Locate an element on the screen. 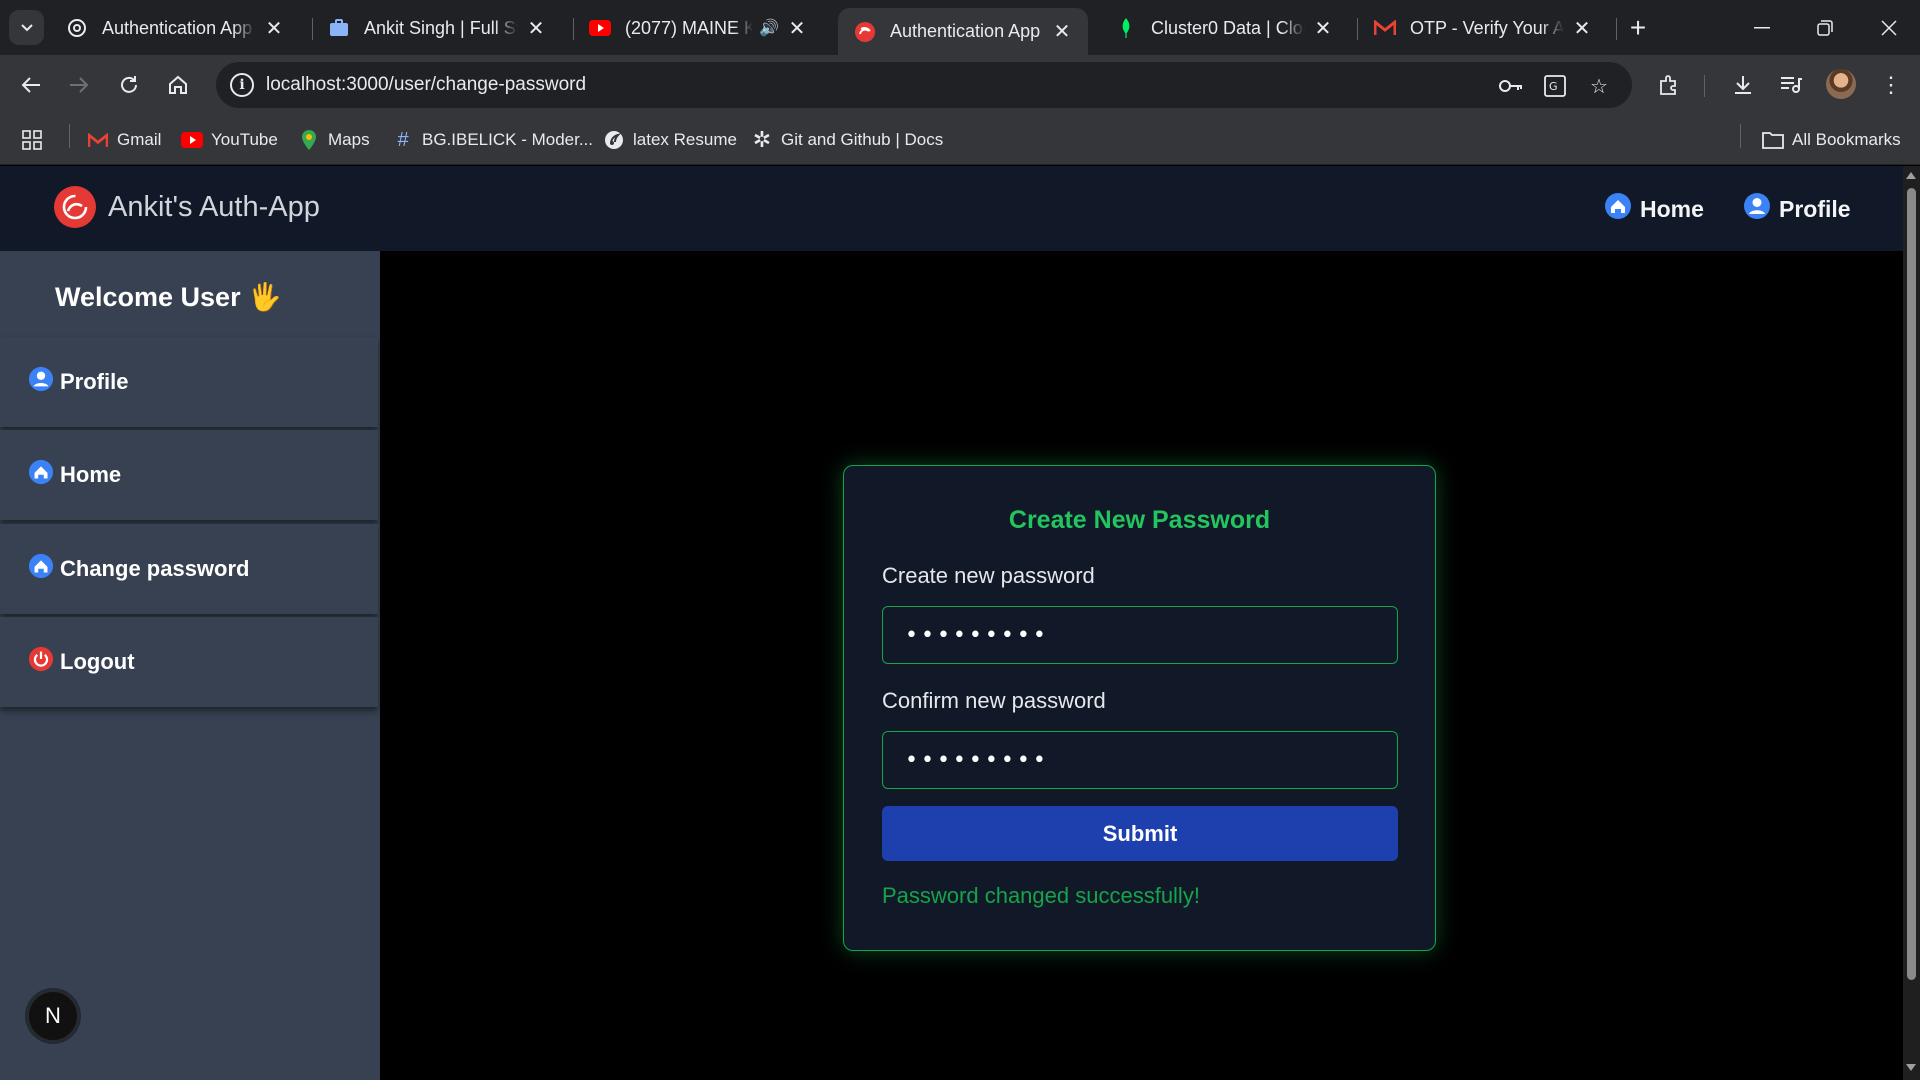 The height and width of the screenshot is (1080, 1920). auth-app-logo-icon is located at coordinates (75, 207).